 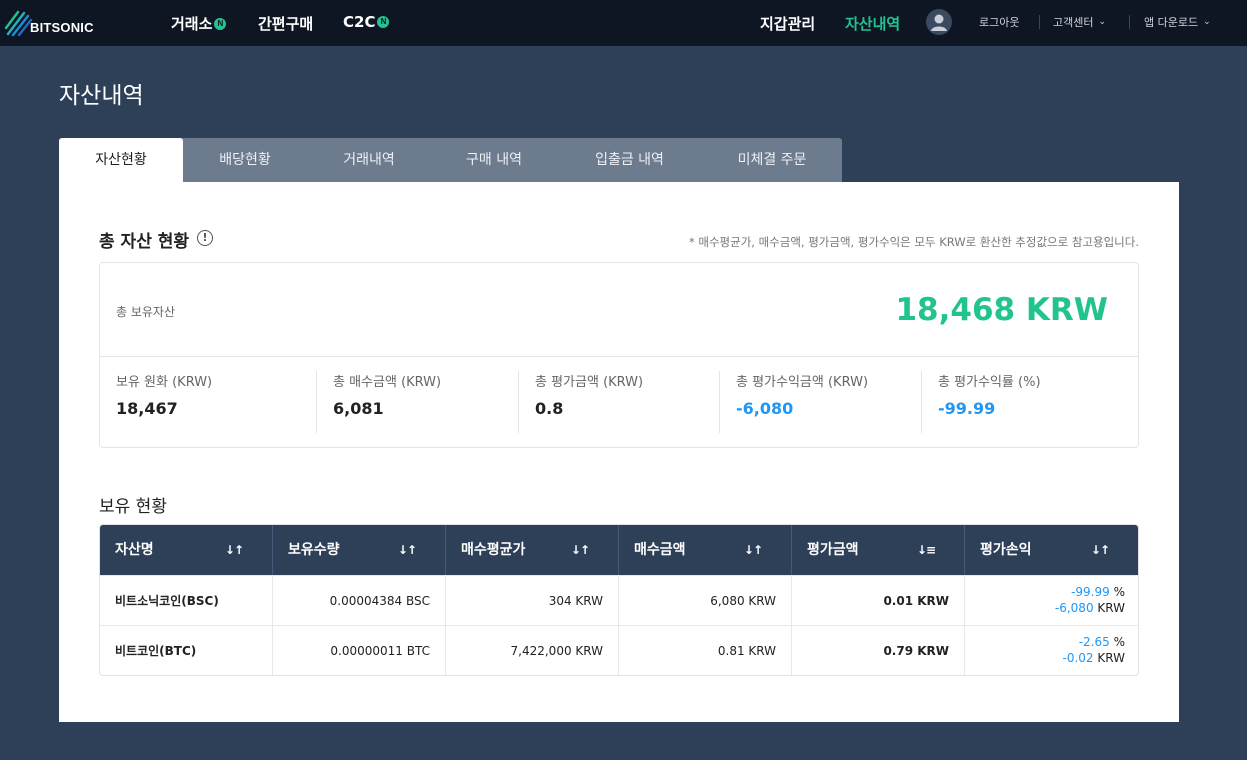 What do you see at coordinates (772, 160) in the screenshot?
I see `tab-open-orders: 미체결 주문` at bounding box center [772, 160].